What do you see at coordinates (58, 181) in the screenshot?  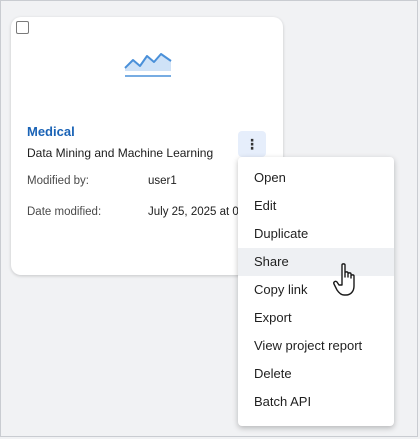 I see `modified-by-label: Modified by:` at bounding box center [58, 181].